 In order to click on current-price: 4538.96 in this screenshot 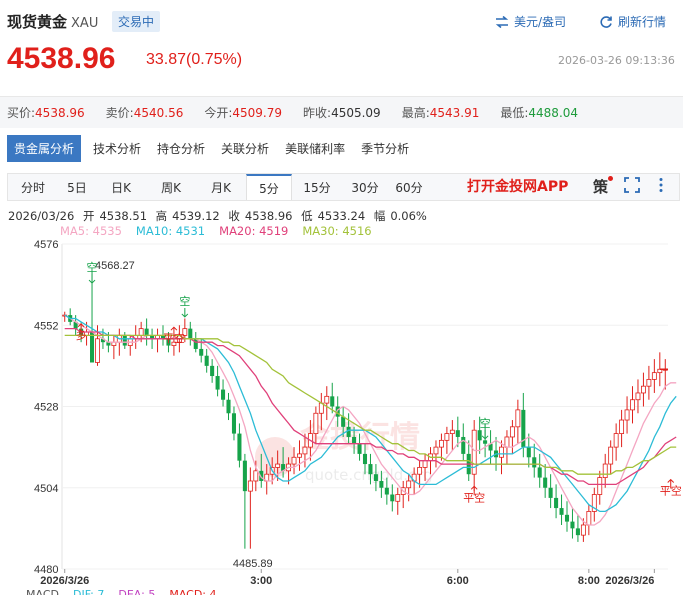, I will do `click(61, 58)`.